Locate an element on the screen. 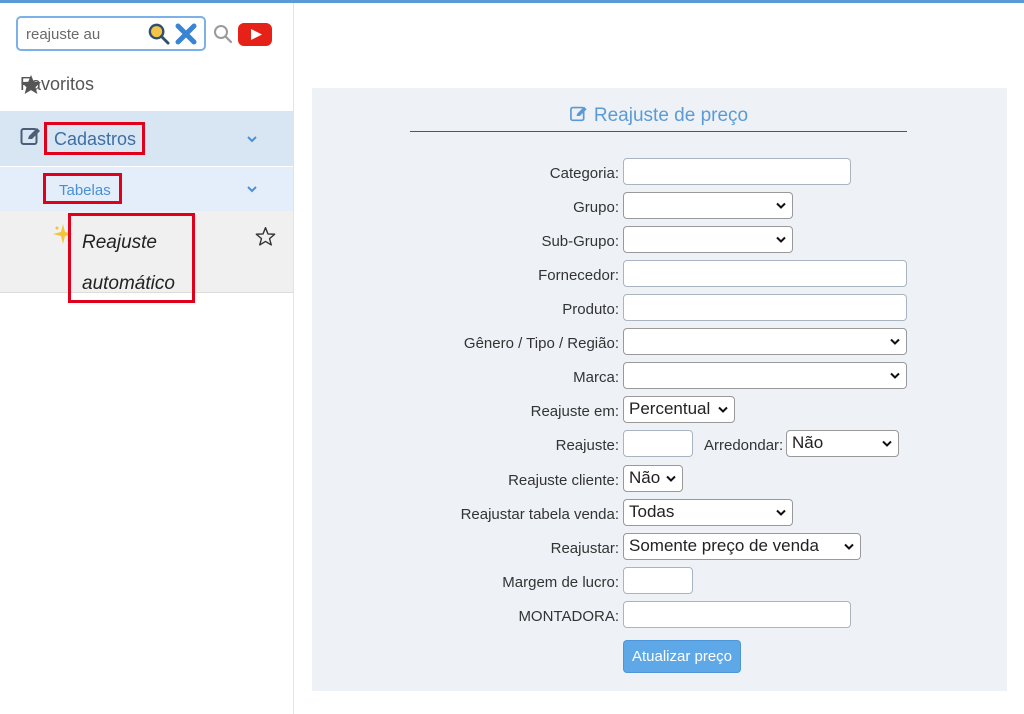 Image resolution: width=1024 pixels, height=714 pixels. produto-input is located at coordinates (765, 307).